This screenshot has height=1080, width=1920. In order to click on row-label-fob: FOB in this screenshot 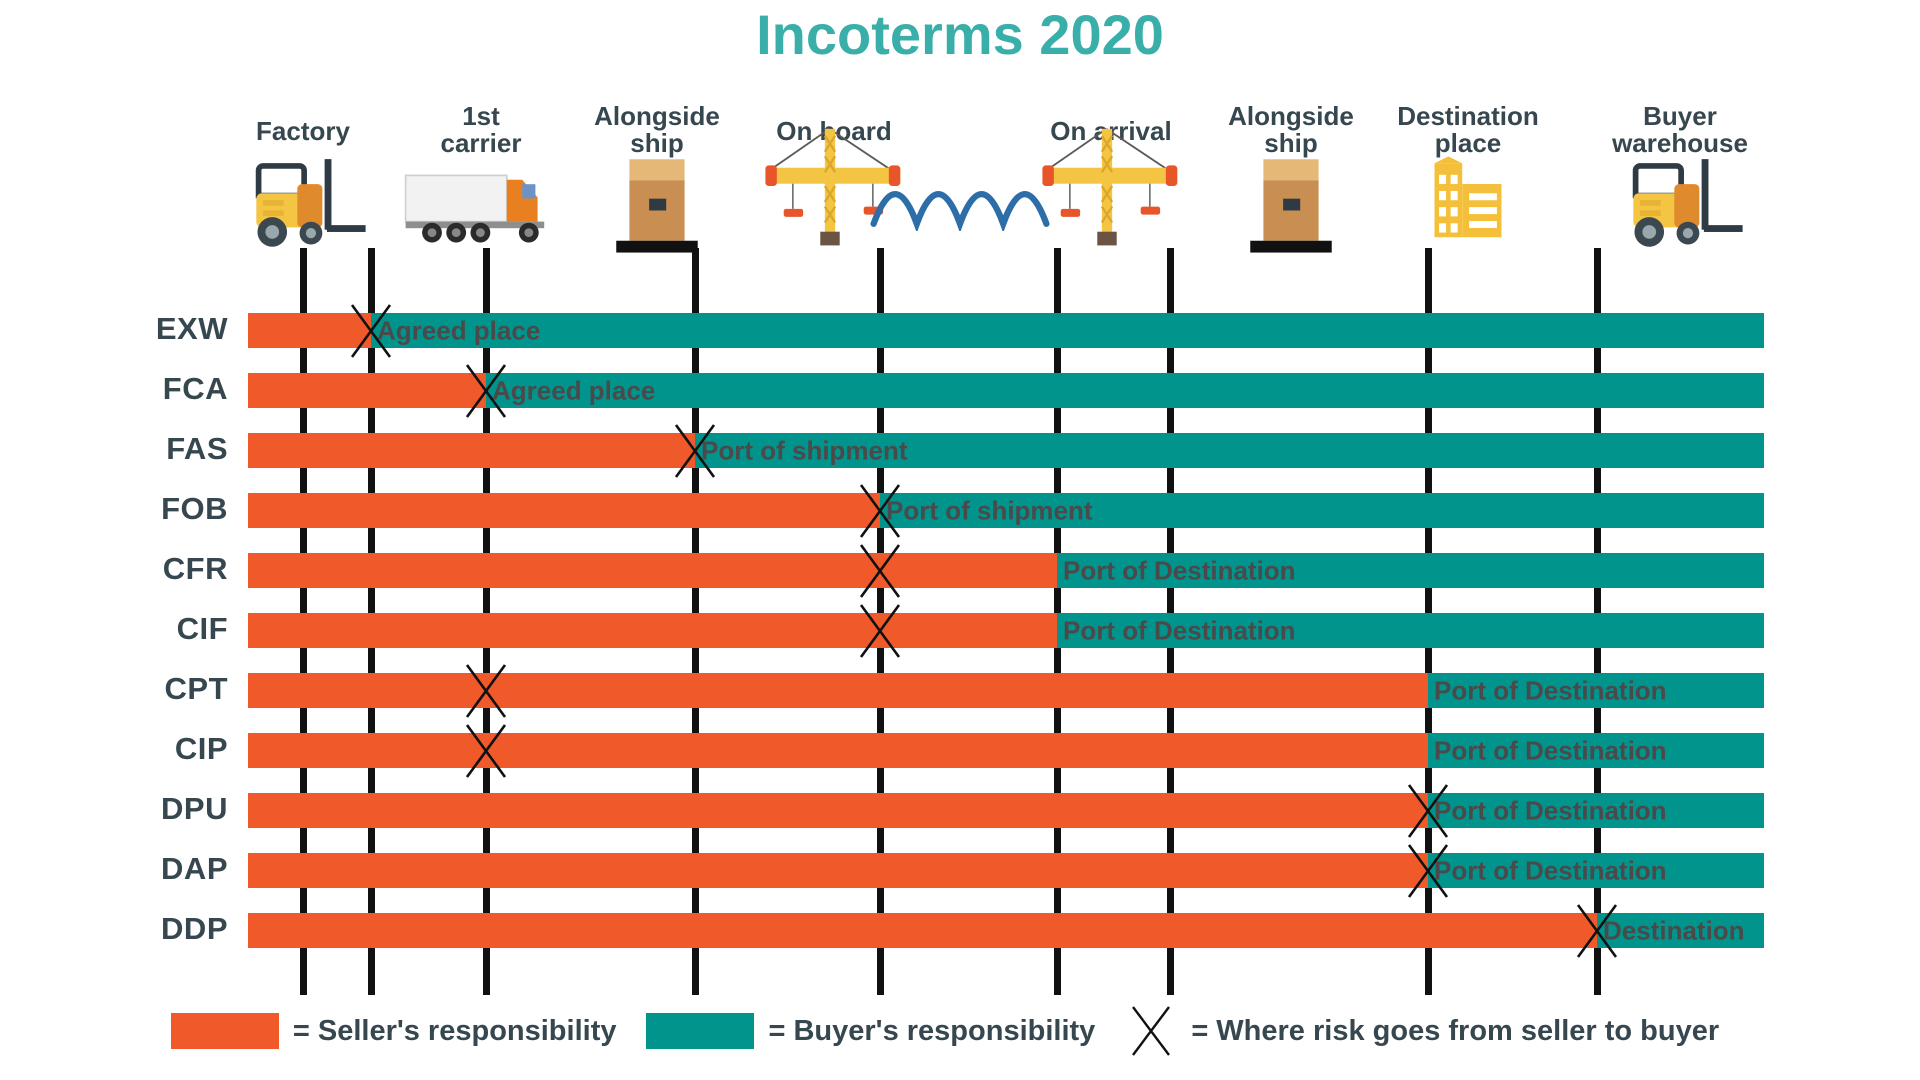, I will do `click(194, 508)`.